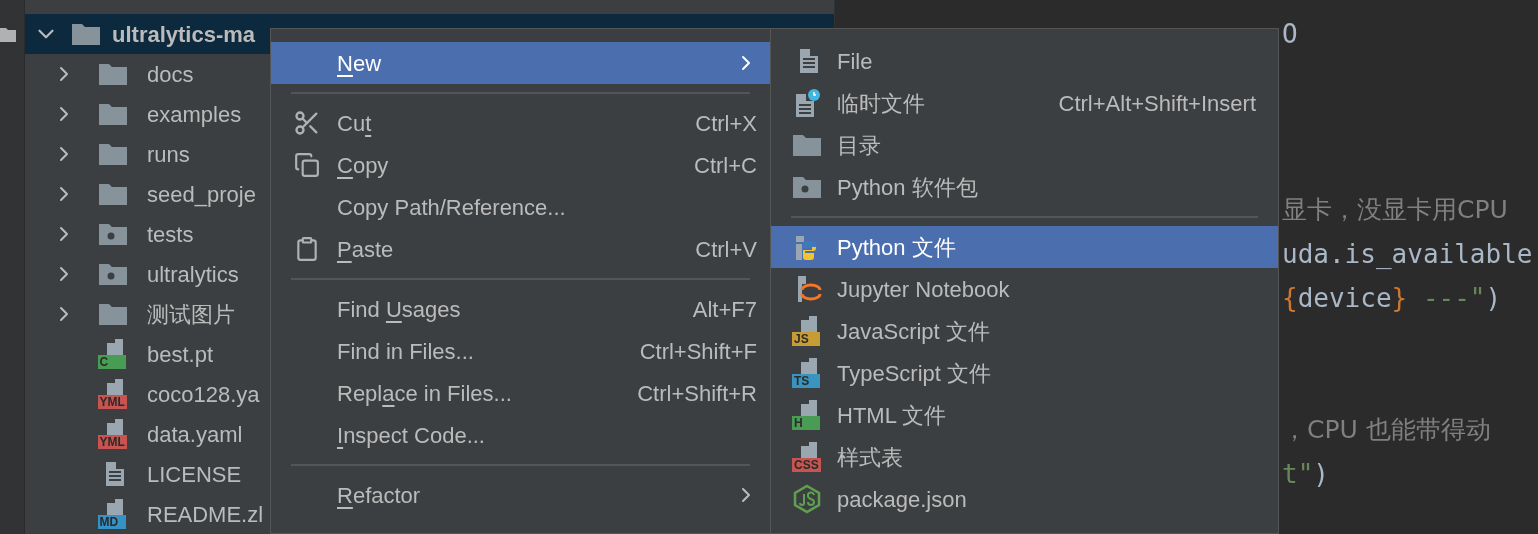 The image size is (1538, 534). What do you see at coordinates (1407, 254) in the screenshot?
I see `code-text: uda.is_available` at bounding box center [1407, 254].